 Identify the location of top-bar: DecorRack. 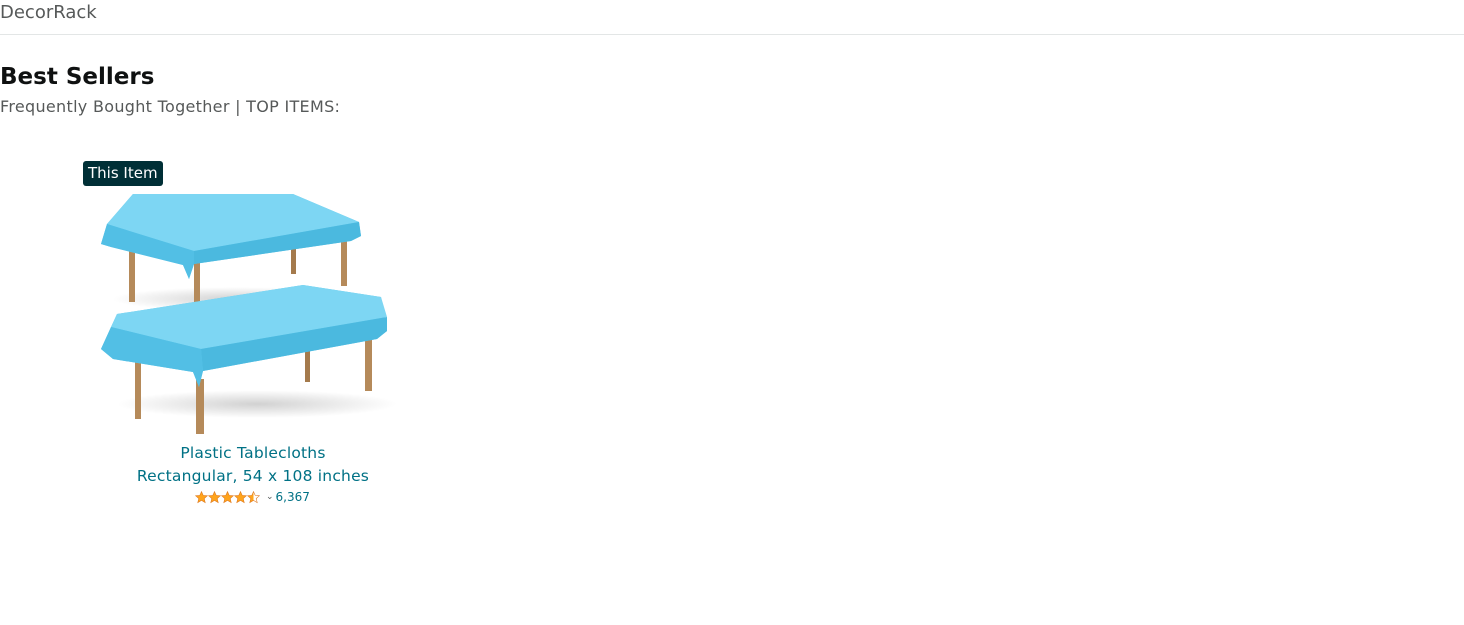
(732, 17).